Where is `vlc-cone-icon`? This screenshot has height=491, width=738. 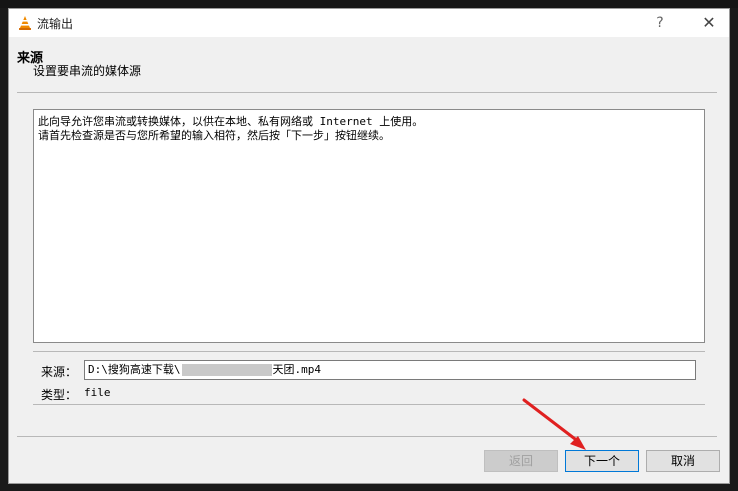
vlc-cone-icon is located at coordinates (25, 23).